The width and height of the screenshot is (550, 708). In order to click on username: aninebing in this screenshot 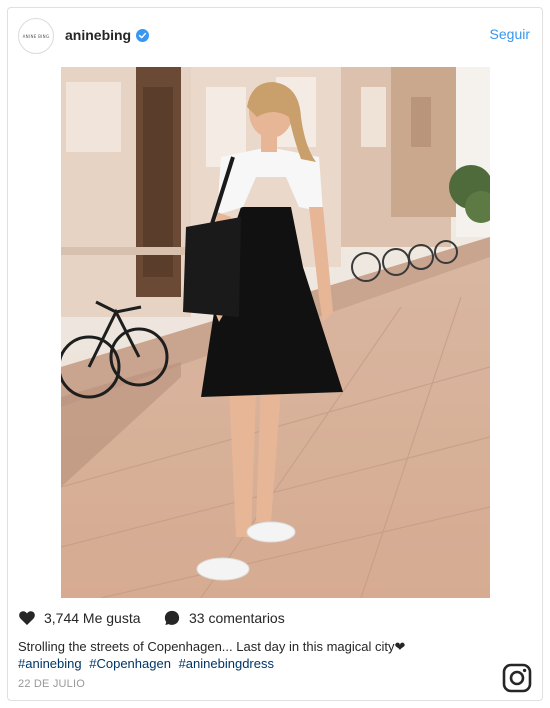, I will do `click(98, 35)`.